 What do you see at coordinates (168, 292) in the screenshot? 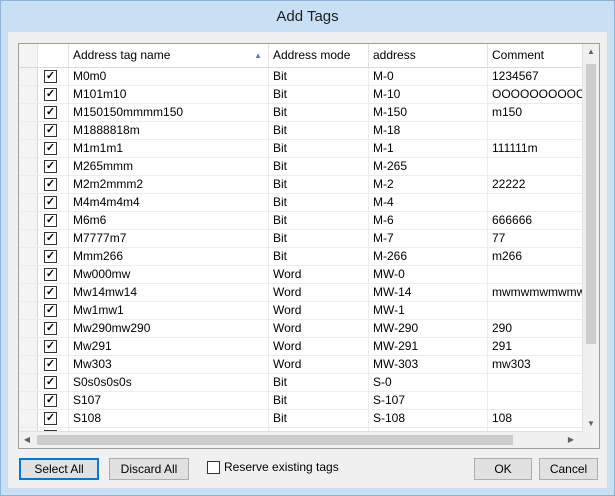
I see `tag-name-cell: Mw14mw14` at bounding box center [168, 292].